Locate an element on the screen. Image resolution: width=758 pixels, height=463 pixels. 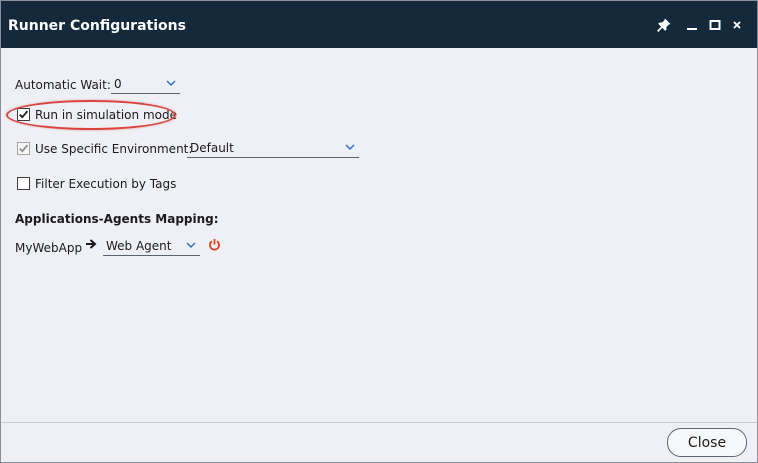
filter-by-tags-checkbox is located at coordinates (23, 183).